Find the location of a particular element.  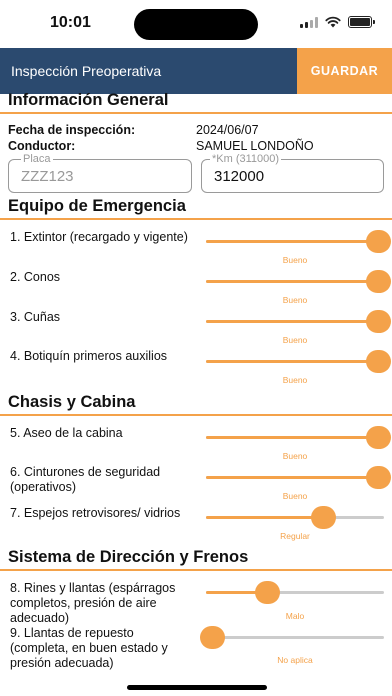

checklist-item-label: 1. Extintor (recargado y vigente) is located at coordinates (99, 237).